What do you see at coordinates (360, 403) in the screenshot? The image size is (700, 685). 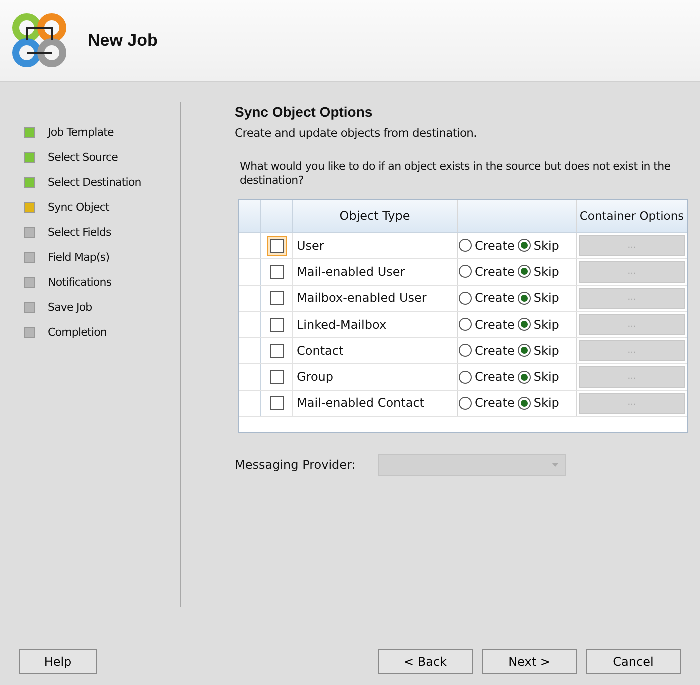 I see `object-type-cell: Mail-enabled Contact` at bounding box center [360, 403].